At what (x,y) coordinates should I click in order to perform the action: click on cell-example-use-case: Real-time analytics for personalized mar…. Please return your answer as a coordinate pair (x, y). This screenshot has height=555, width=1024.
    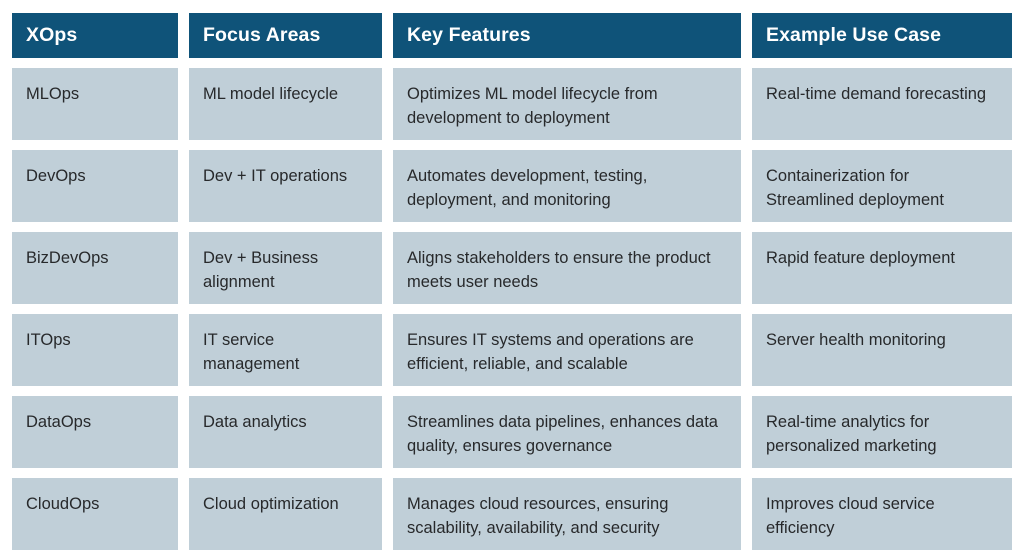
    Looking at the image, I should click on (882, 432).